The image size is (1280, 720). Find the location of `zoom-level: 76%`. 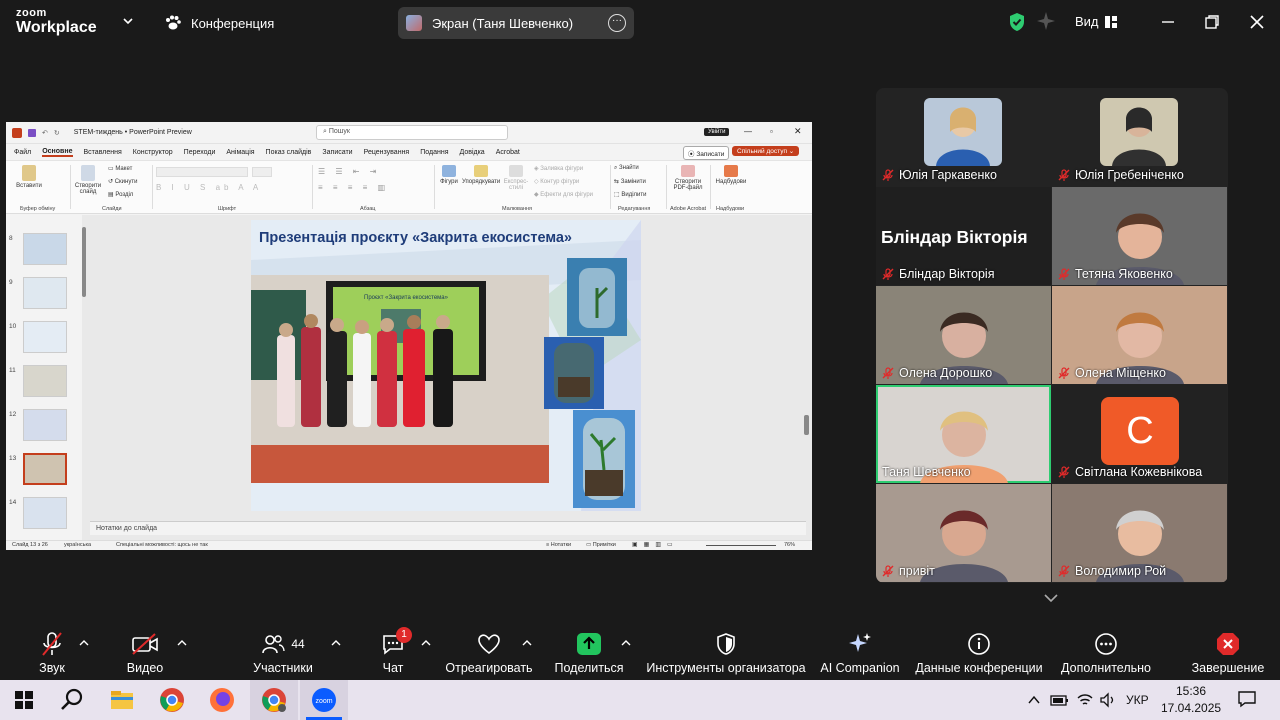

zoom-level: 76% is located at coordinates (789, 545).